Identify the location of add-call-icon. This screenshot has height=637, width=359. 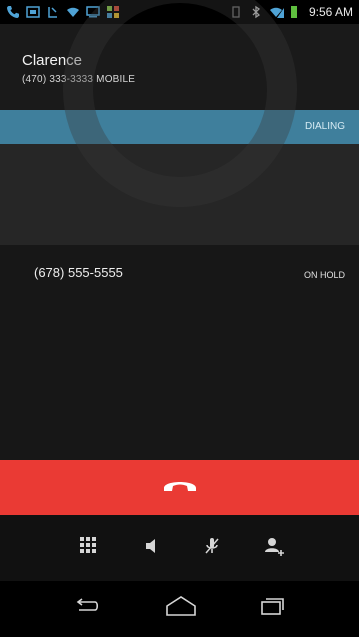
(274, 548).